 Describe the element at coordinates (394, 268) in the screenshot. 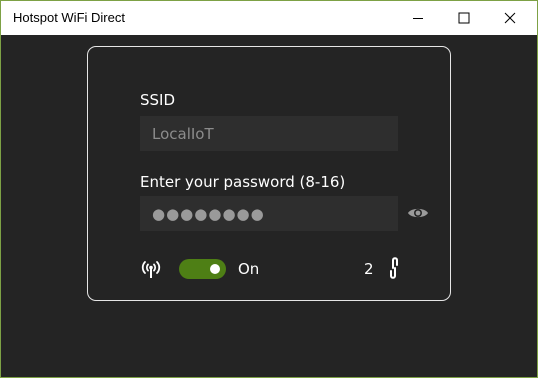

I see `link-icon` at that location.